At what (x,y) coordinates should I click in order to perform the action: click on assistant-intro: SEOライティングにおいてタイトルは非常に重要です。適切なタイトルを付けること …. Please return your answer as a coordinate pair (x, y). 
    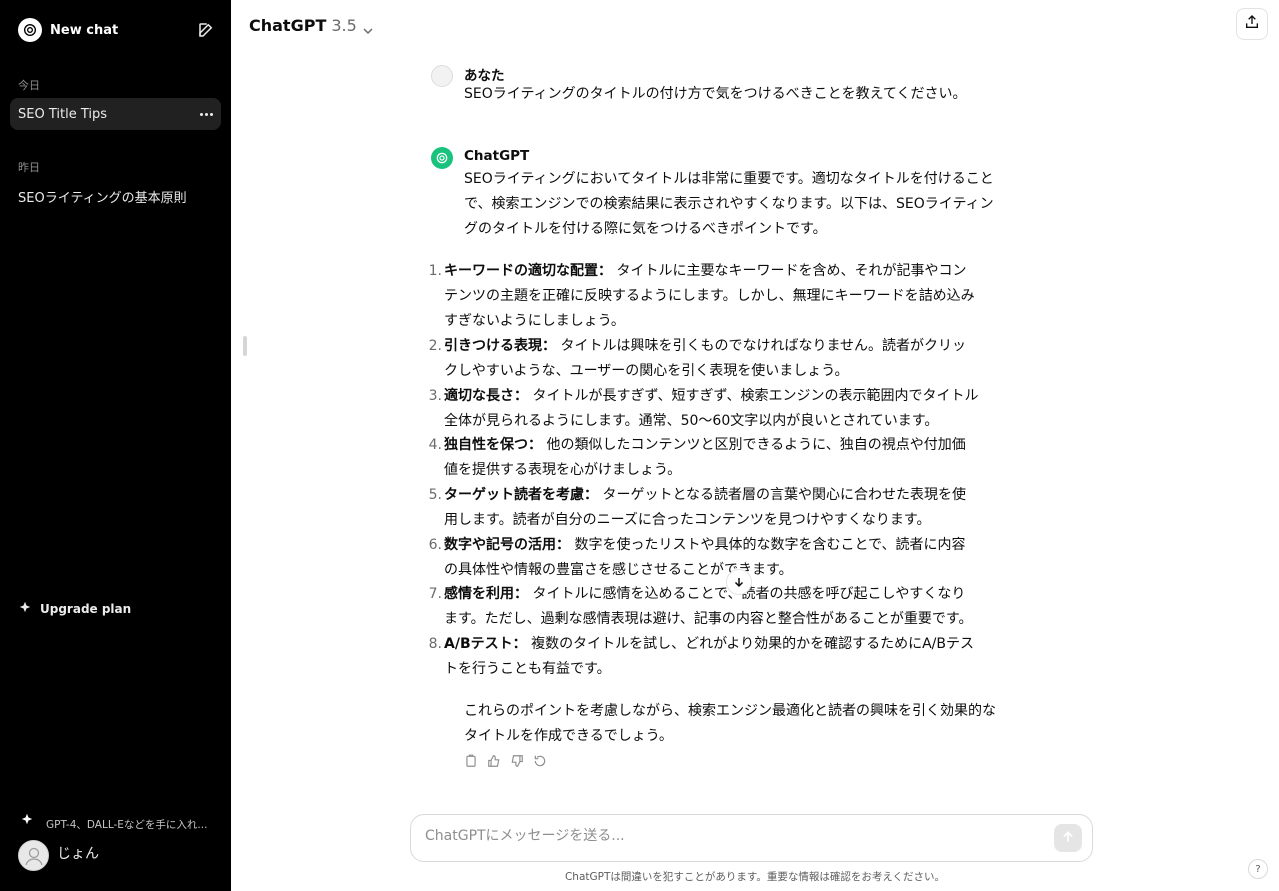
    Looking at the image, I should click on (744, 204).